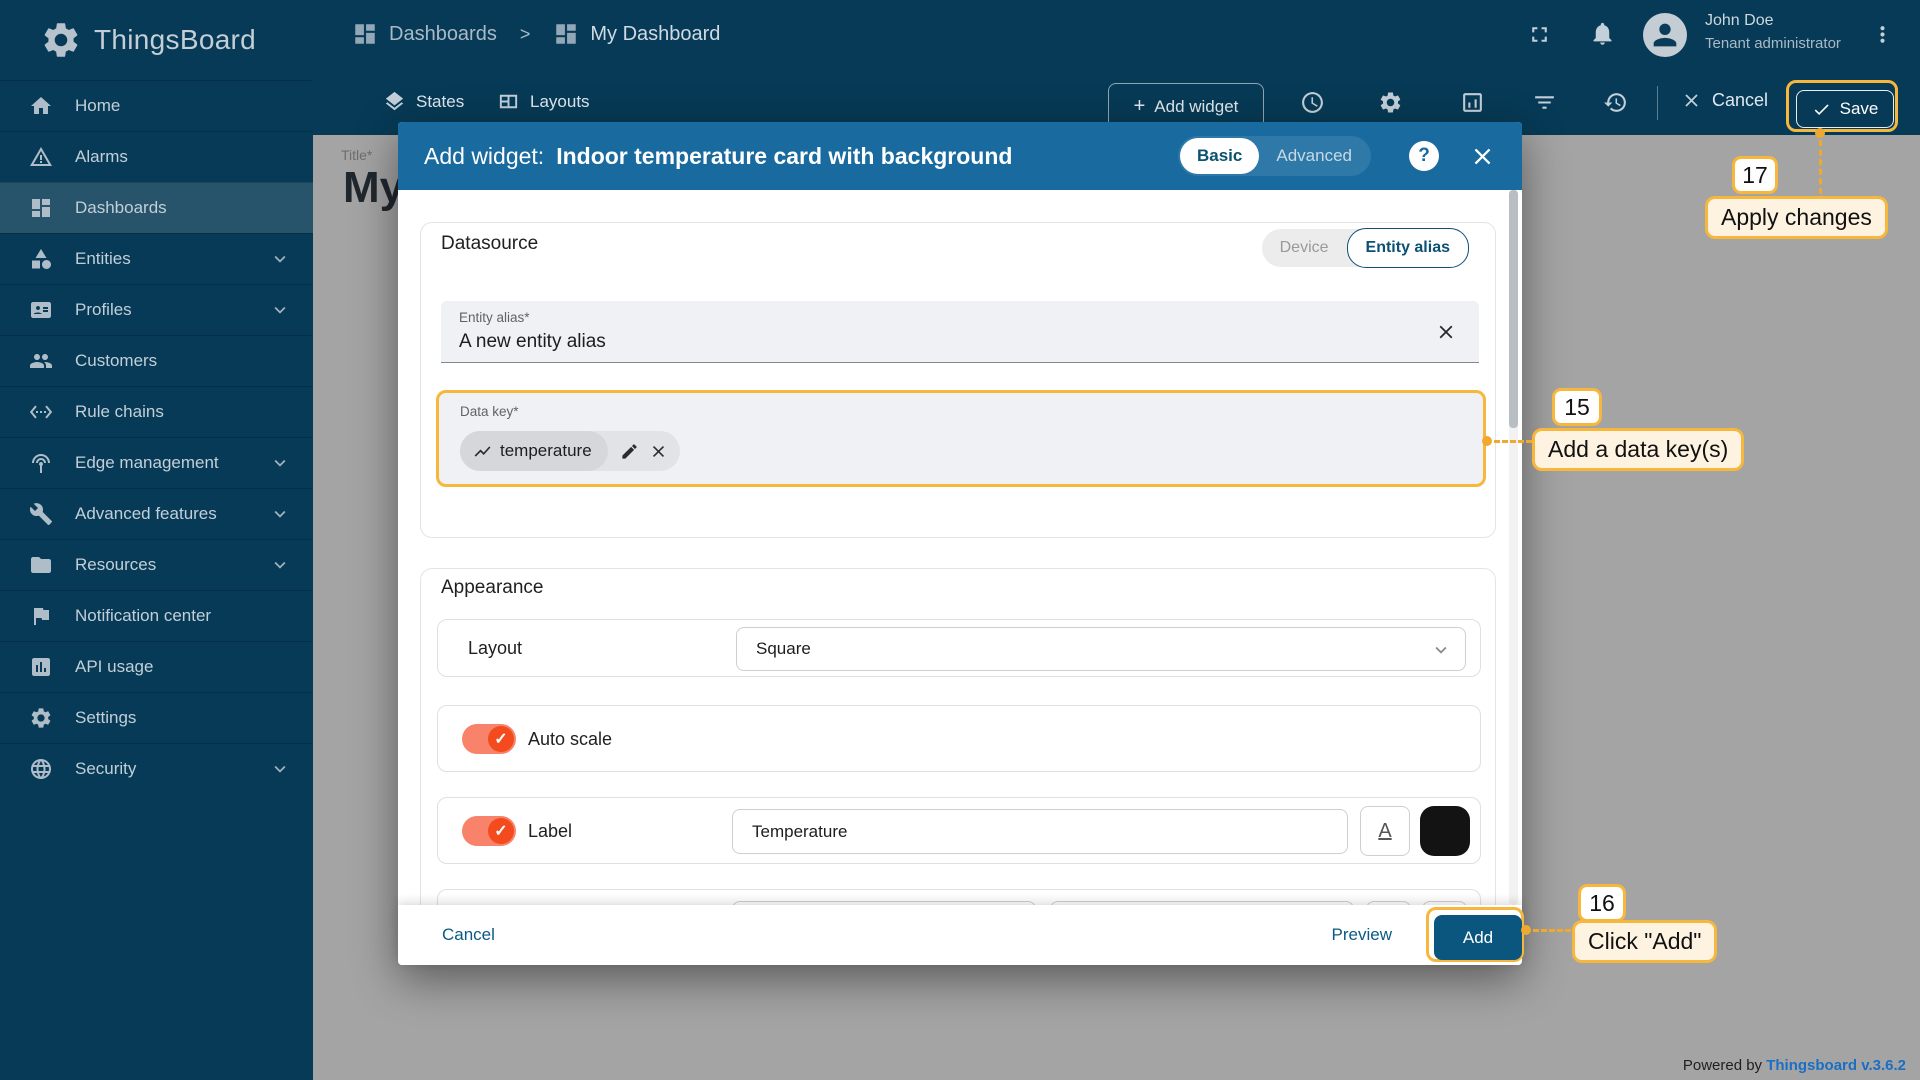 The width and height of the screenshot is (1920, 1080). Describe the element at coordinates (1602, 33) in the screenshot. I see `notifications-bell-icon` at that location.